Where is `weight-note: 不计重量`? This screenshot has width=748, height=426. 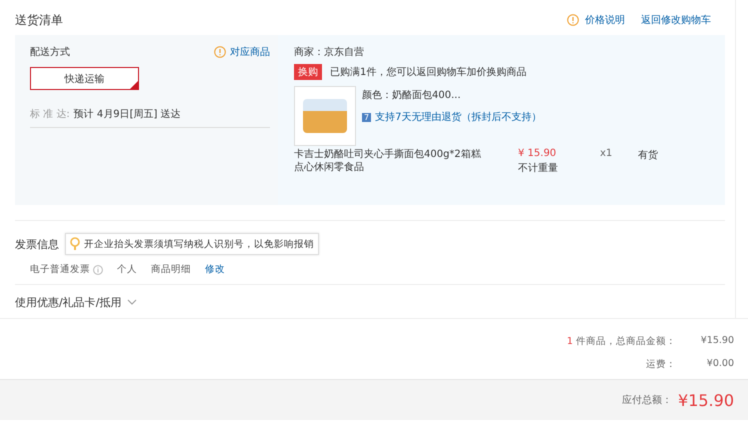 weight-note: 不计重量 is located at coordinates (538, 168).